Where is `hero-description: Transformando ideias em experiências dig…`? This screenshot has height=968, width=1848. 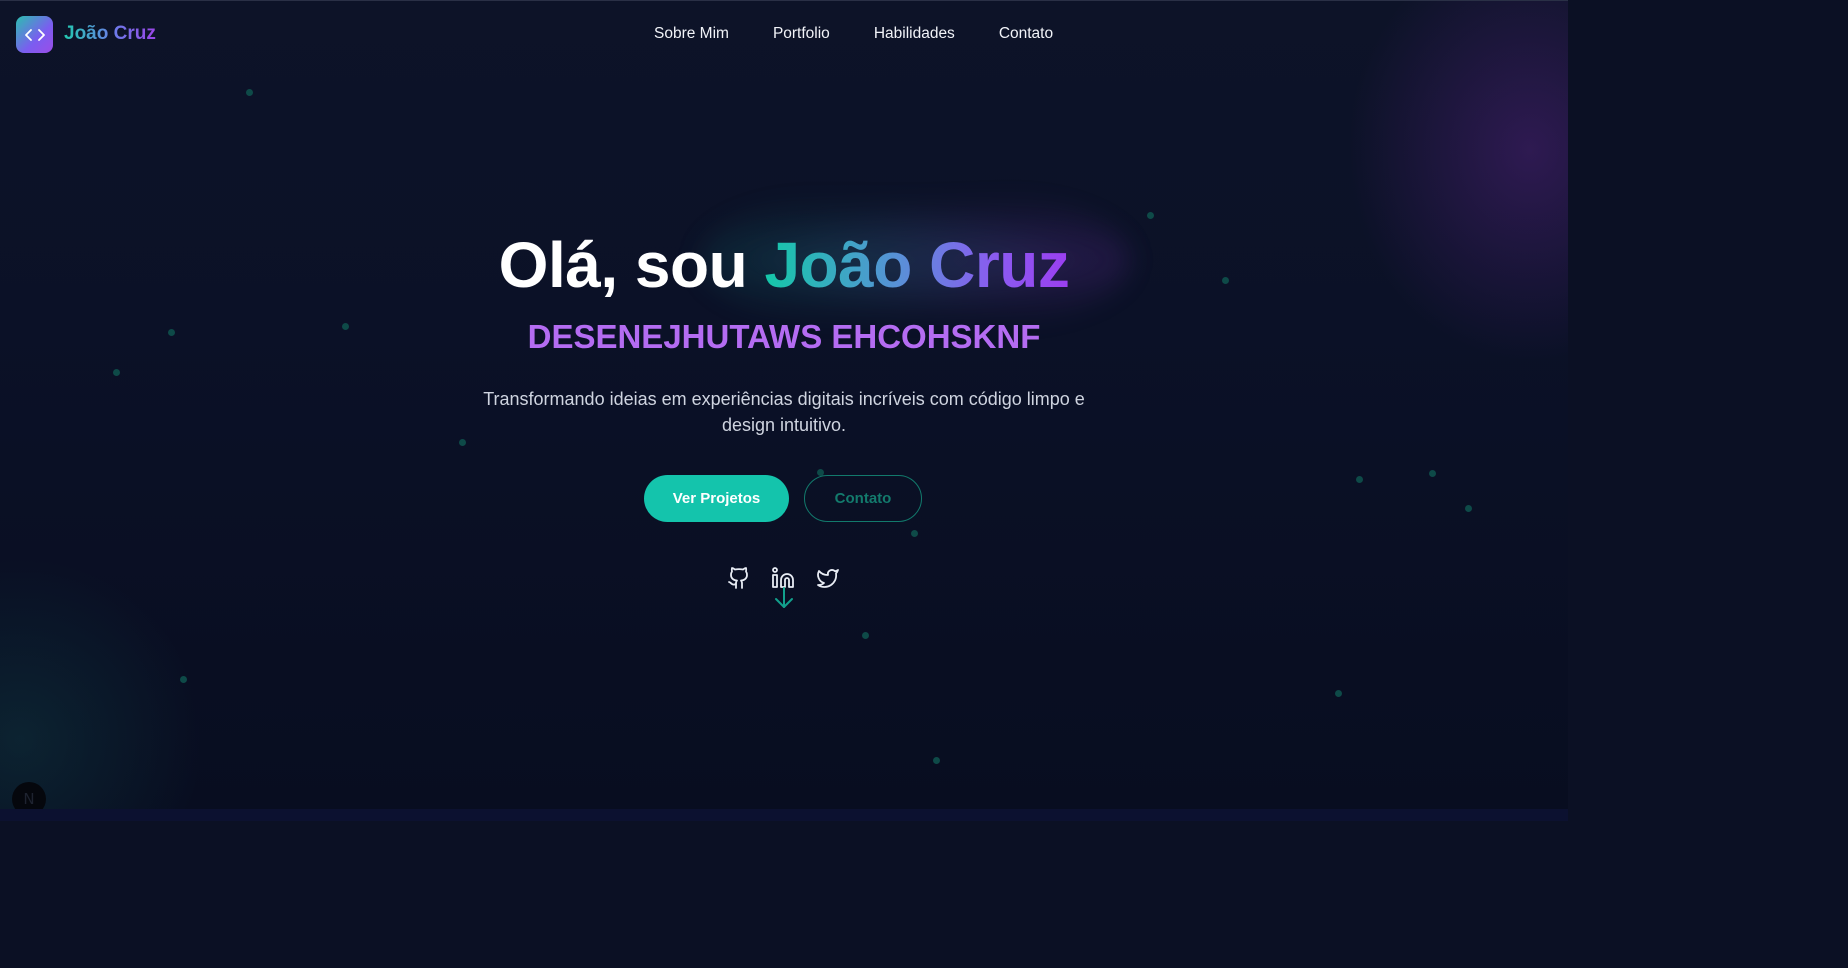
hero-description: Transformando ideias em experiências dig… is located at coordinates (784, 412).